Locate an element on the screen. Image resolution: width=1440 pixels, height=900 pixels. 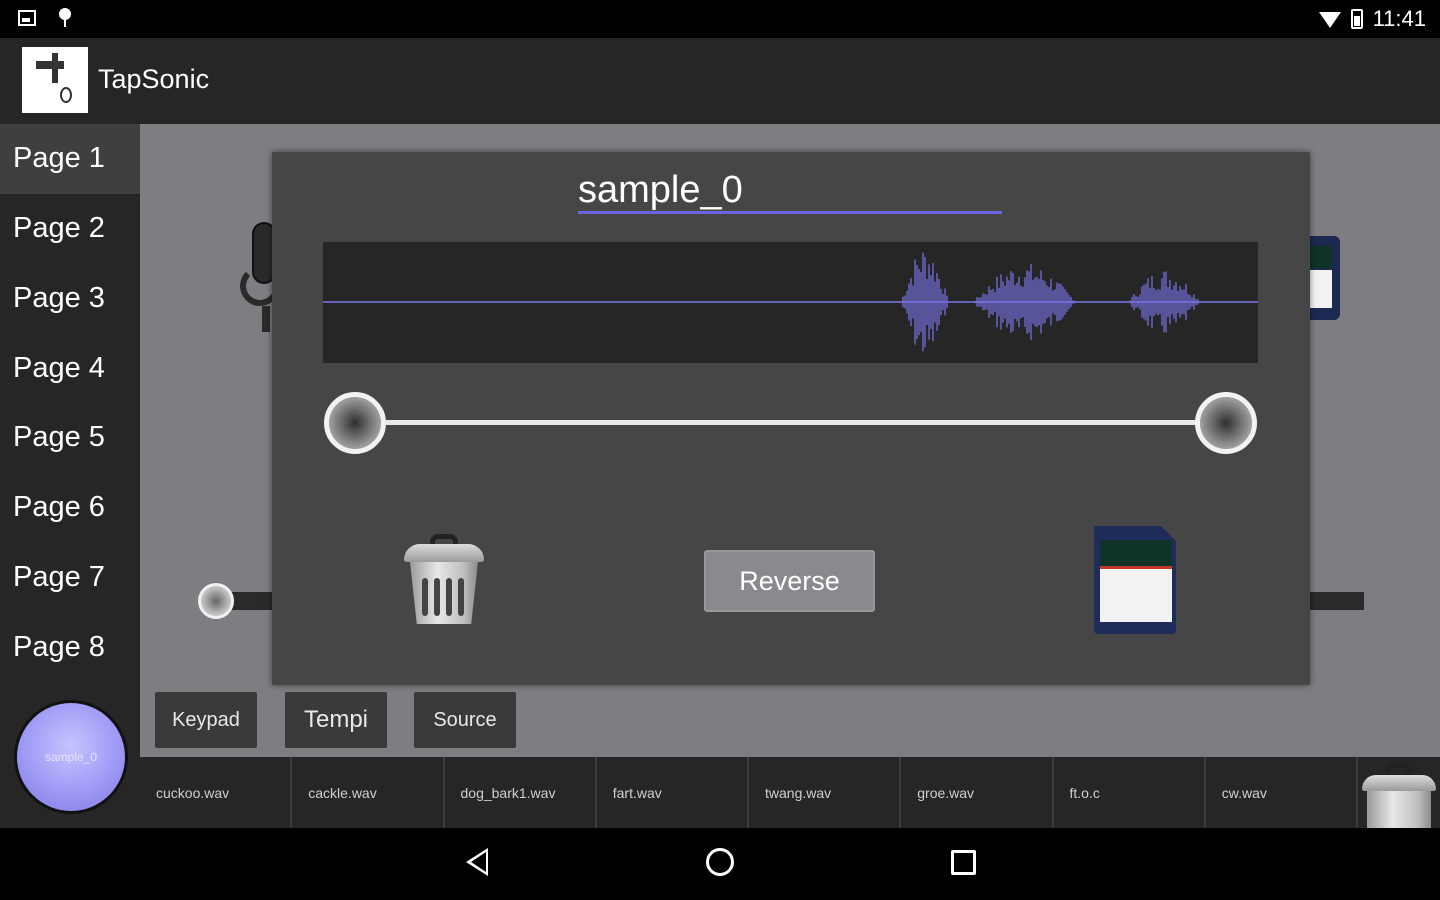
battery-icon is located at coordinates (1356, 19).